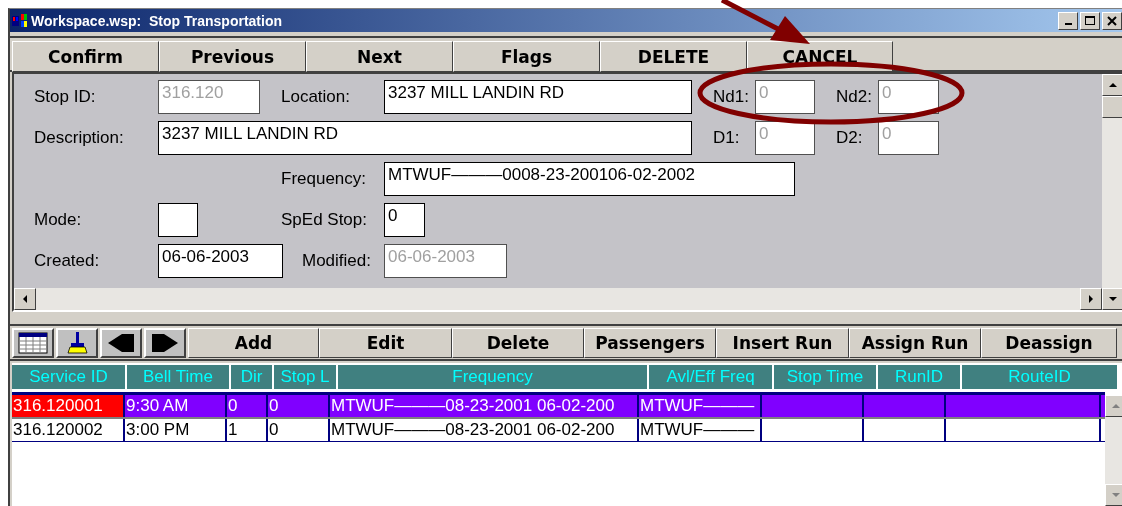 The width and height of the screenshot is (1122, 506). Describe the element at coordinates (915, 343) in the screenshot. I see `grid-toolbar-button: Assign Run` at that location.